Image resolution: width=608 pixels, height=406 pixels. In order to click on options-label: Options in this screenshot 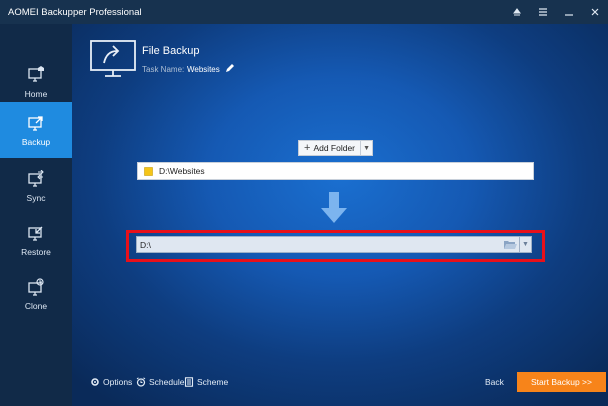, I will do `click(118, 382)`.